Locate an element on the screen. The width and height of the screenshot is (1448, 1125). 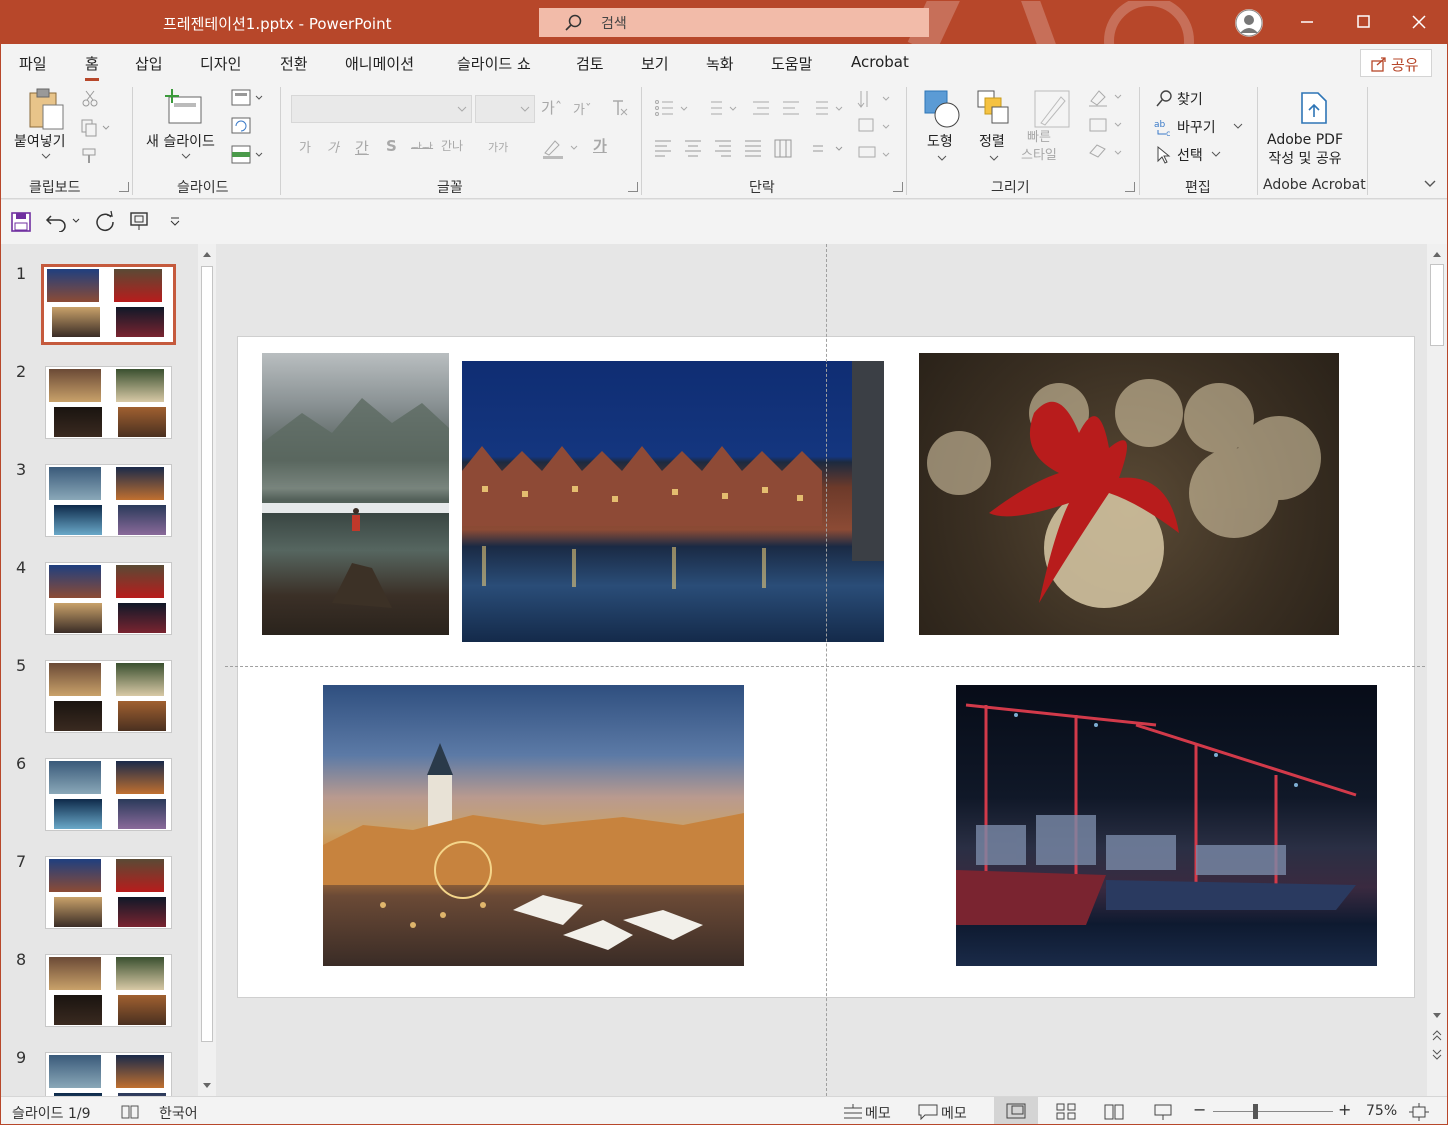
language-indicator: 한국어 is located at coordinates (178, 1113).